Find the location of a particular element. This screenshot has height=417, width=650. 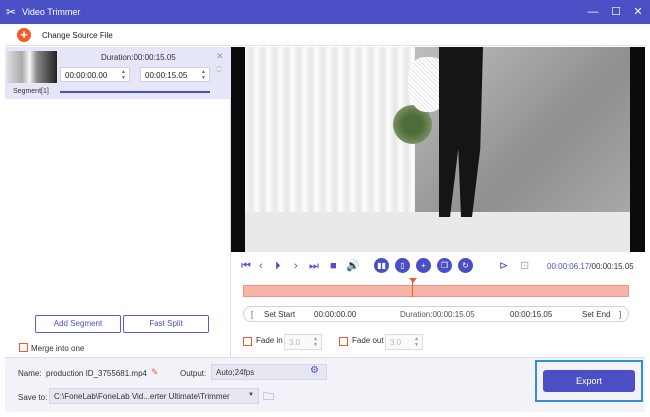

trim-duration: Duration:00:00:15.05 is located at coordinates (437, 314).